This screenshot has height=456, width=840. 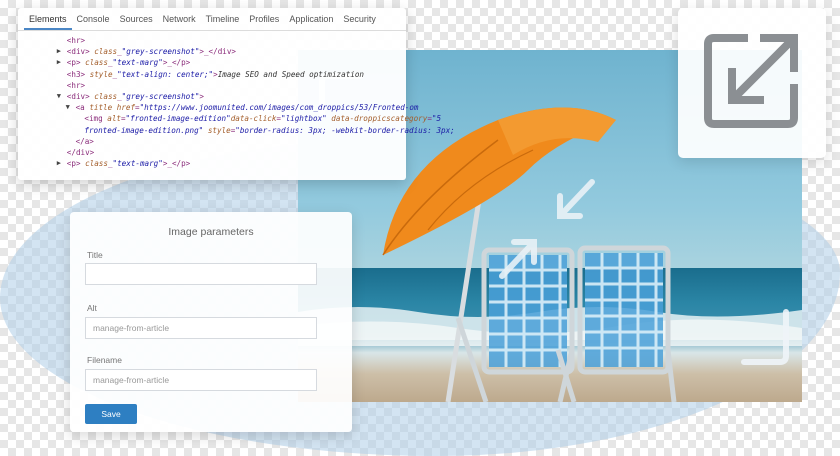 I want to click on expand-icon, so click(x=751, y=81).